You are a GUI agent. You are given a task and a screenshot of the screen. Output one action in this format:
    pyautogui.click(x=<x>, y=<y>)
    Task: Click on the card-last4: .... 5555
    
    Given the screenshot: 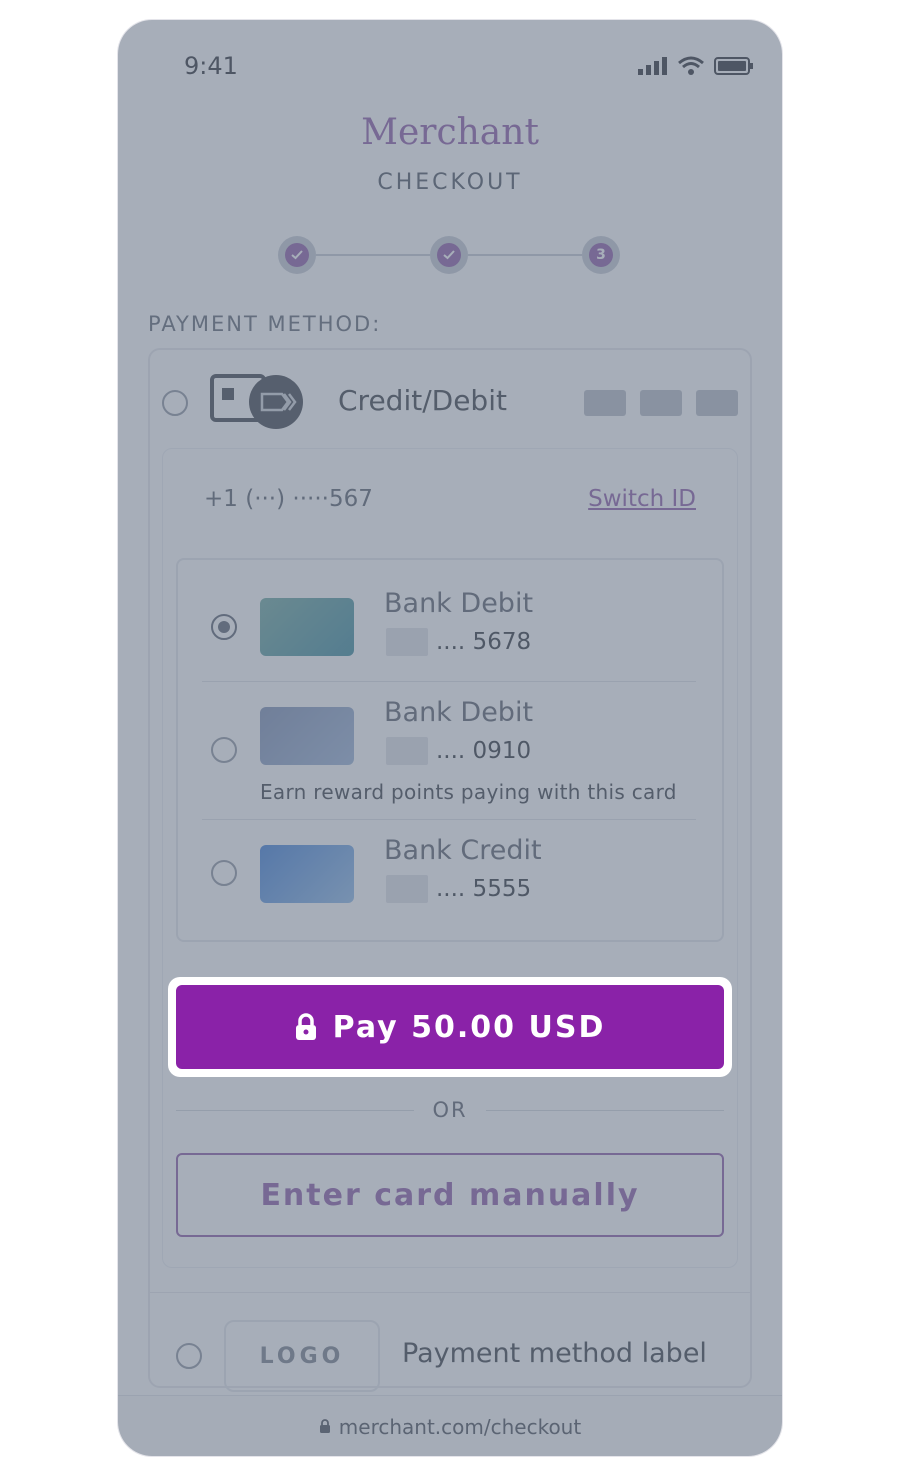 What is the action you would take?
    pyautogui.click(x=484, y=889)
    